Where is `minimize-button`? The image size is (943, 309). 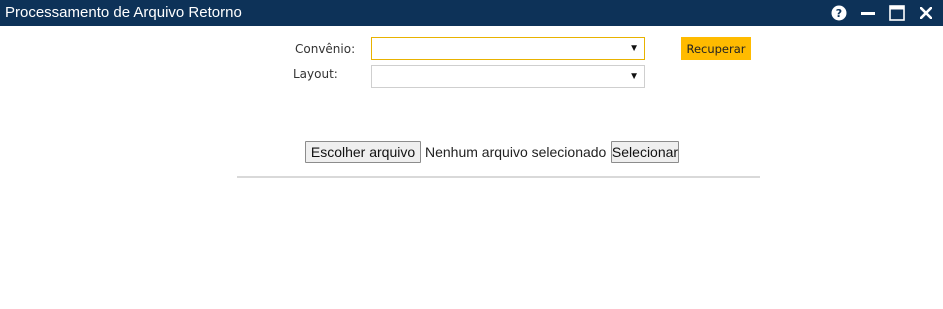
minimize-button is located at coordinates (868, 13).